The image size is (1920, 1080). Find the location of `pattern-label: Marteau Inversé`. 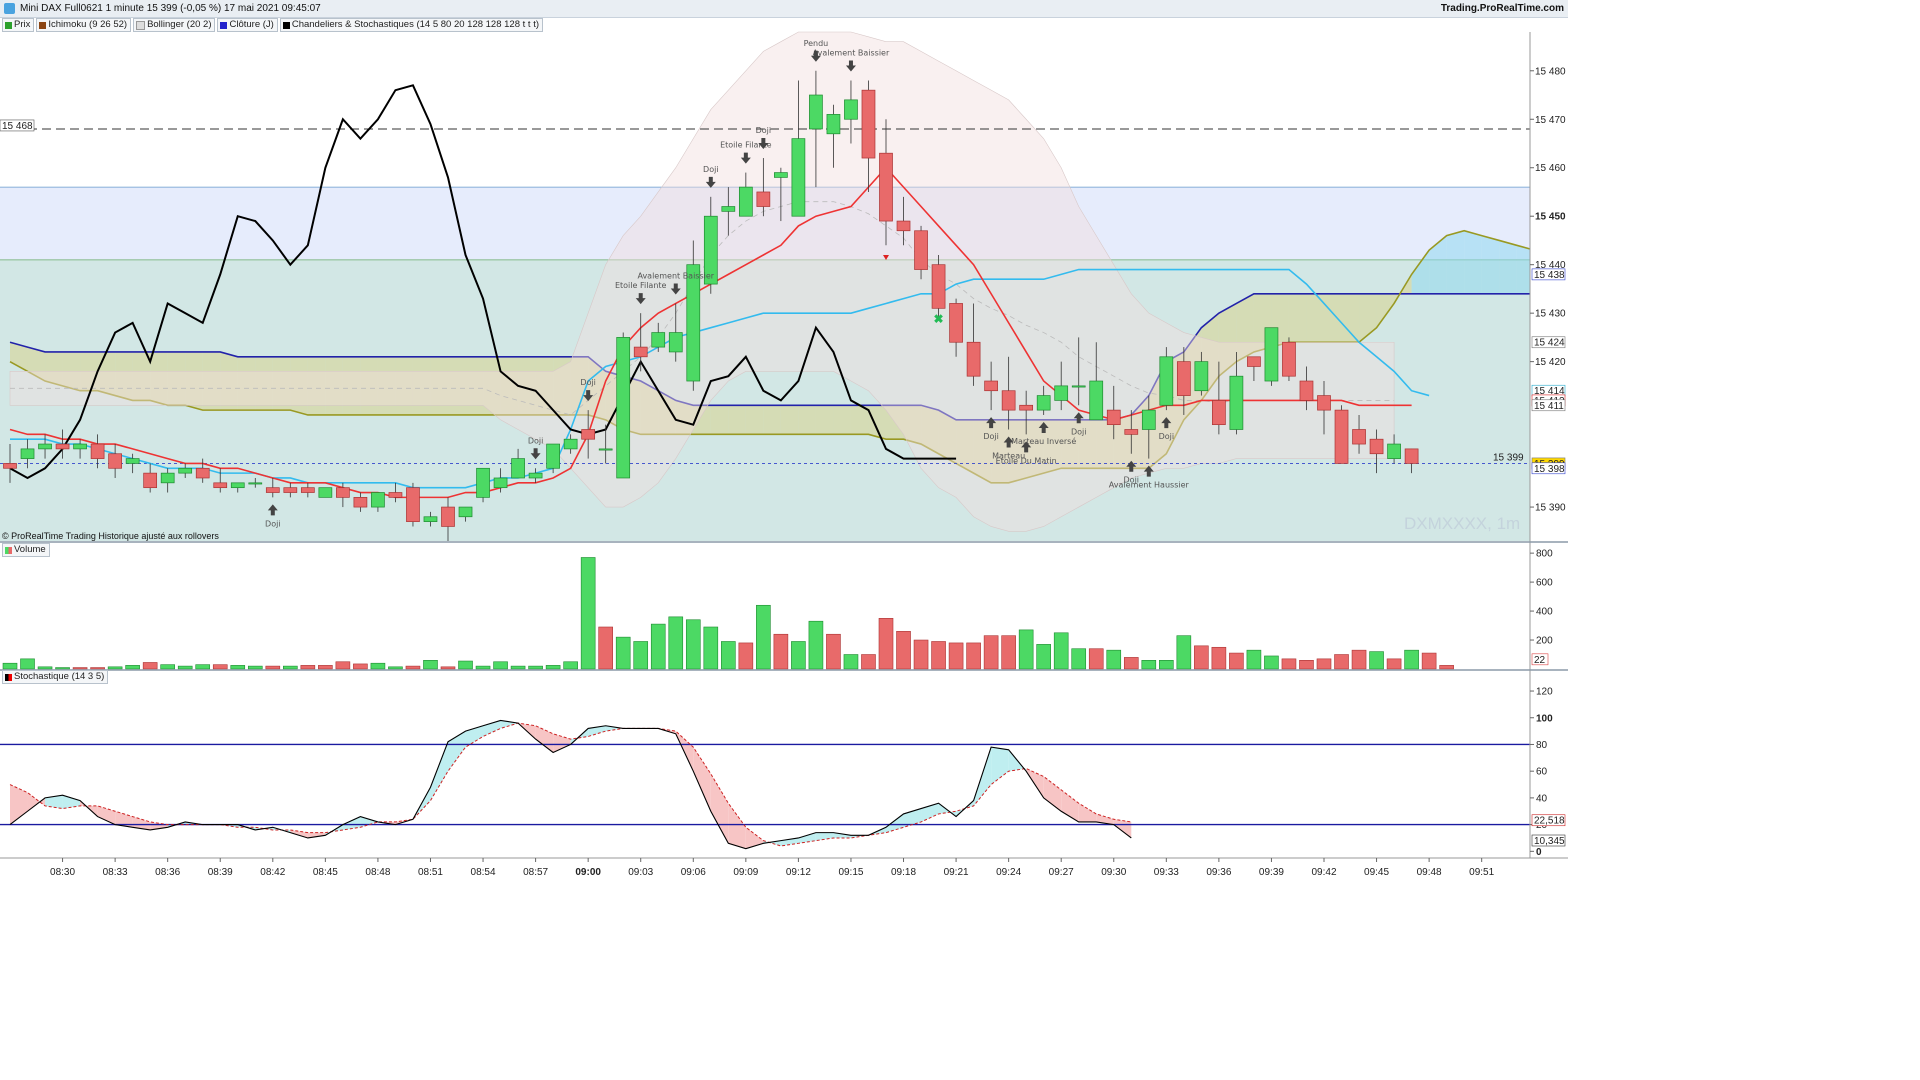

pattern-label: Marteau Inversé is located at coordinates (1043, 441).